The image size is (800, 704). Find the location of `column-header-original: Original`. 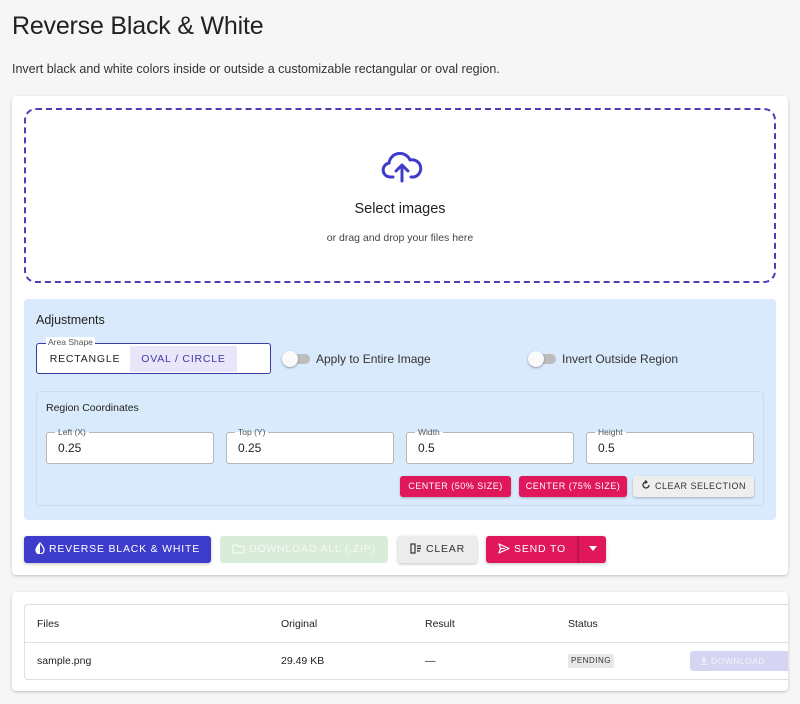

column-header-original: Original is located at coordinates (299, 624).